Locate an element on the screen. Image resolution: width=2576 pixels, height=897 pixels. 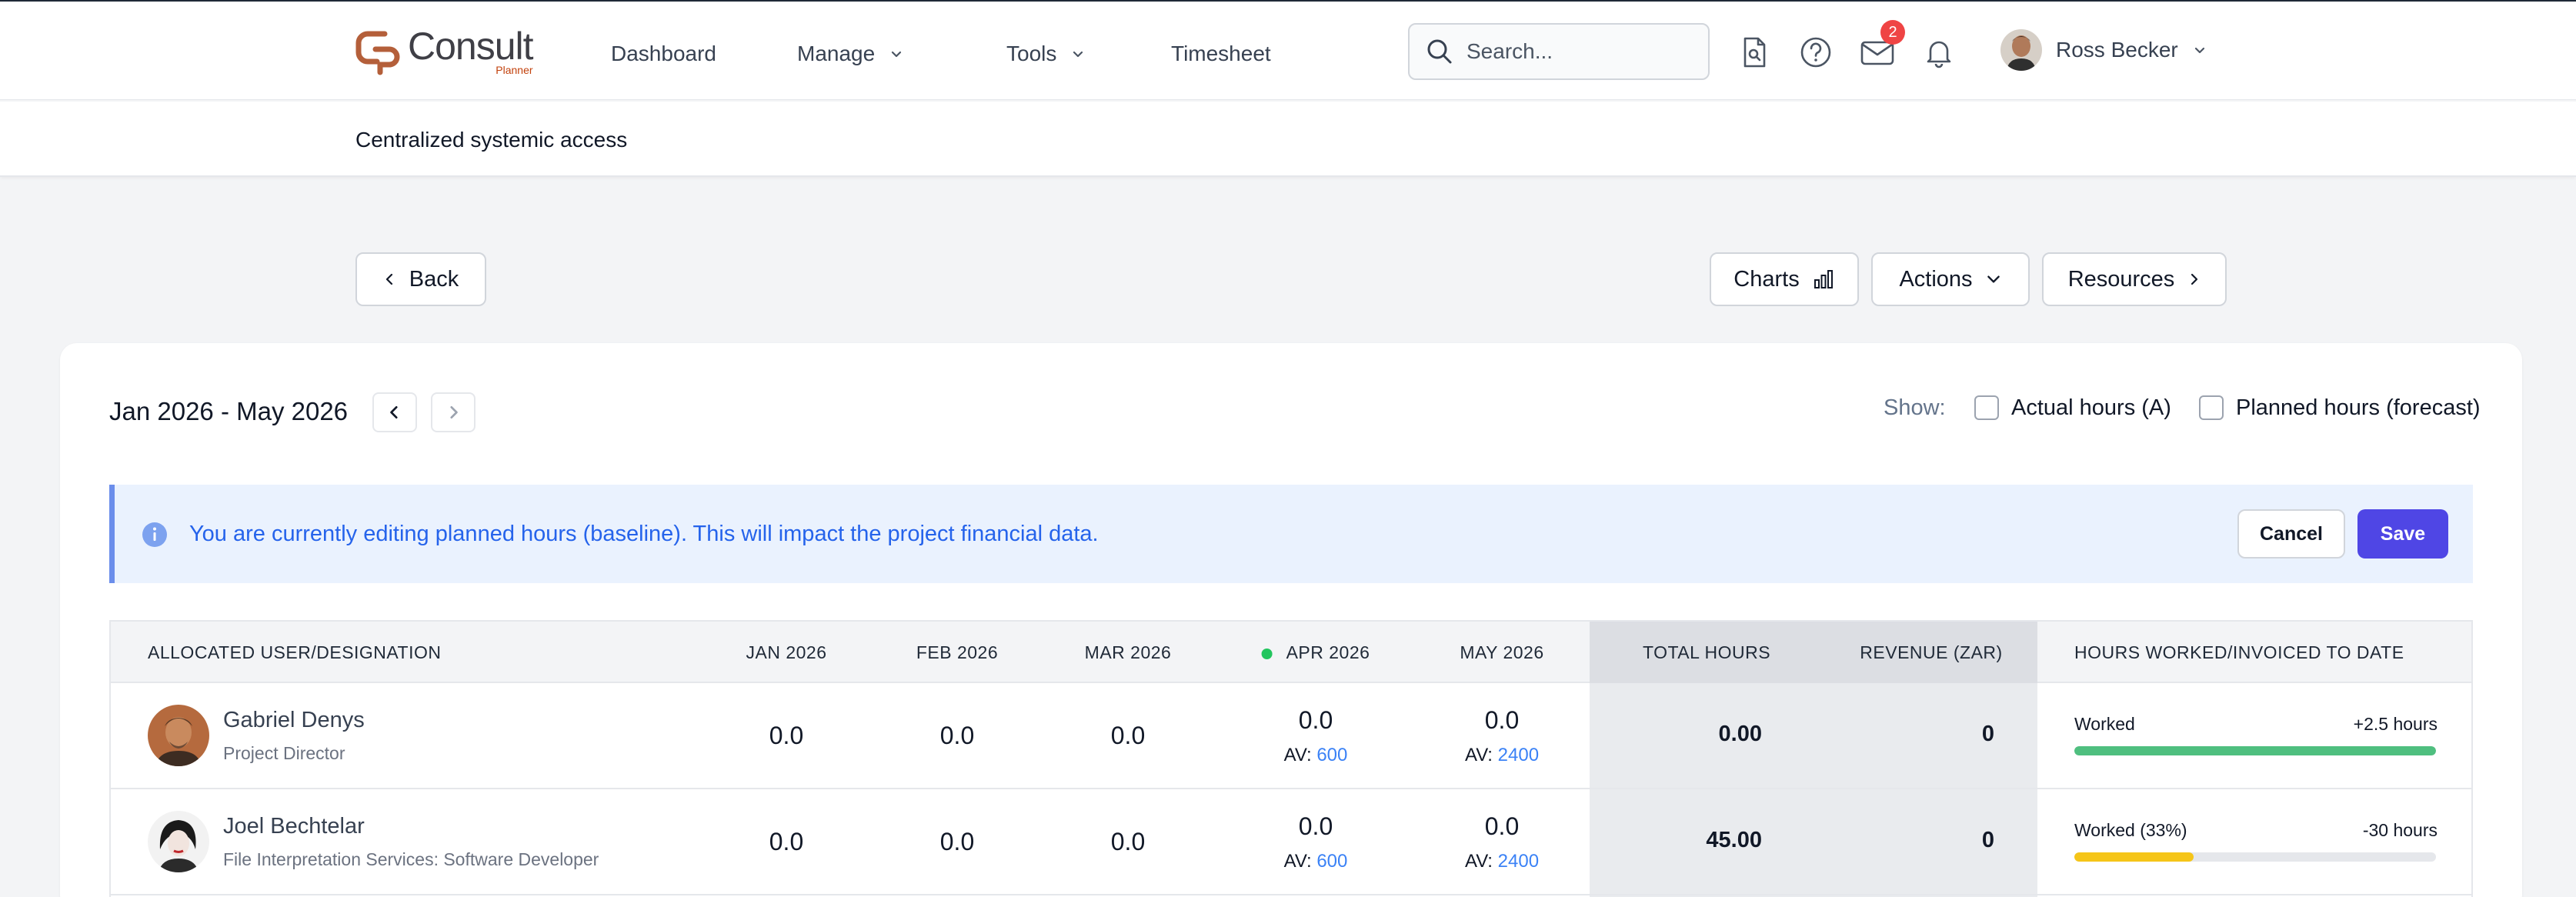
save-button: Save is located at coordinates (2402, 534).